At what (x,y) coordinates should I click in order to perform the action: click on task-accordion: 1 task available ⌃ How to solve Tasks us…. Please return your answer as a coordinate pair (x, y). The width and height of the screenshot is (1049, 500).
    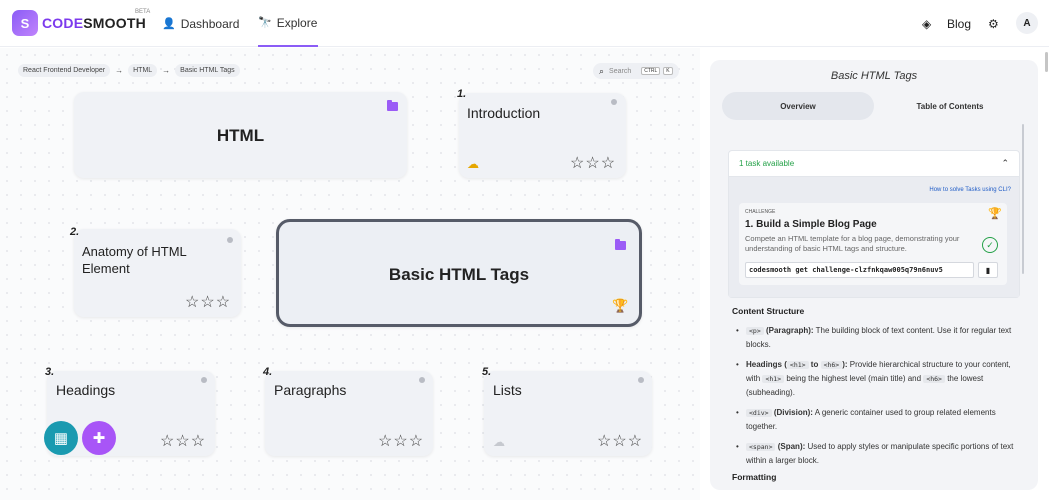
    Looking at the image, I should click on (874, 224).